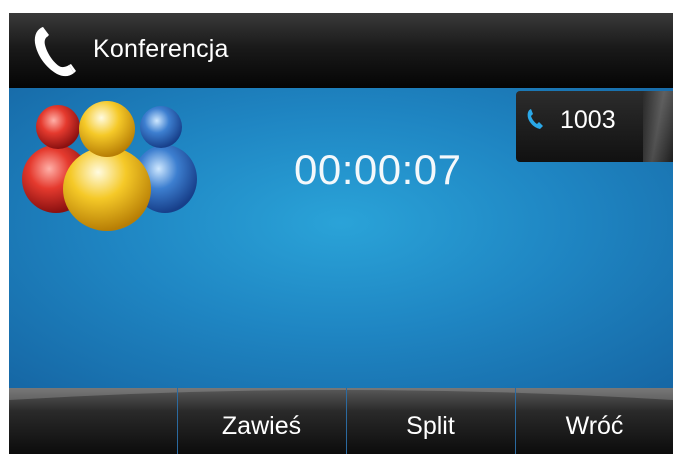 Image resolution: width=673 pixels, height=454 pixels. I want to click on phone-icon, so click(535, 119).